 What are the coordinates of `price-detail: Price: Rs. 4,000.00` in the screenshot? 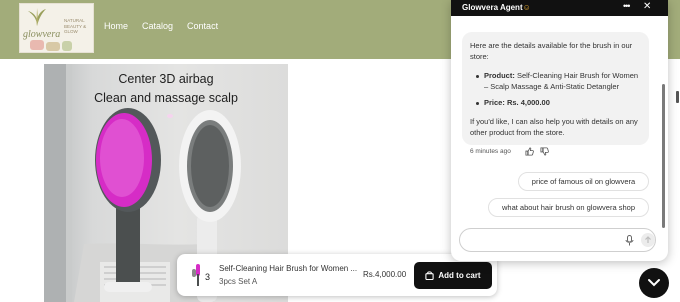 It's located at (564, 102).